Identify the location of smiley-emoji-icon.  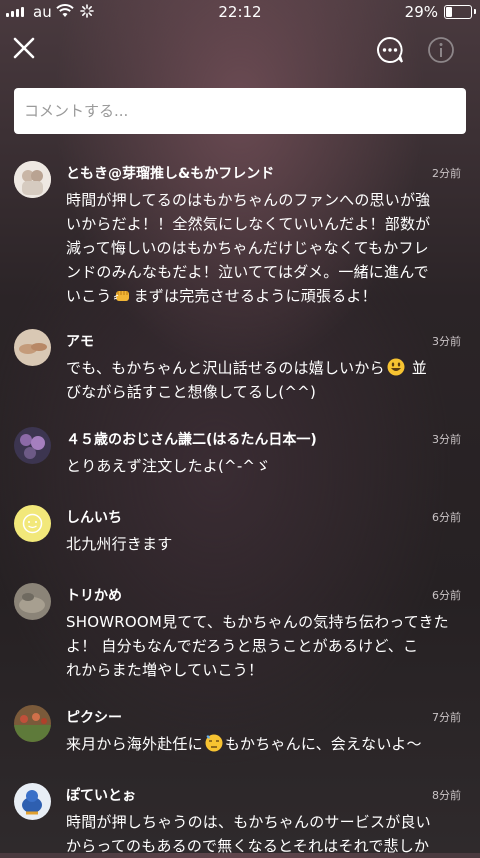
(396, 367).